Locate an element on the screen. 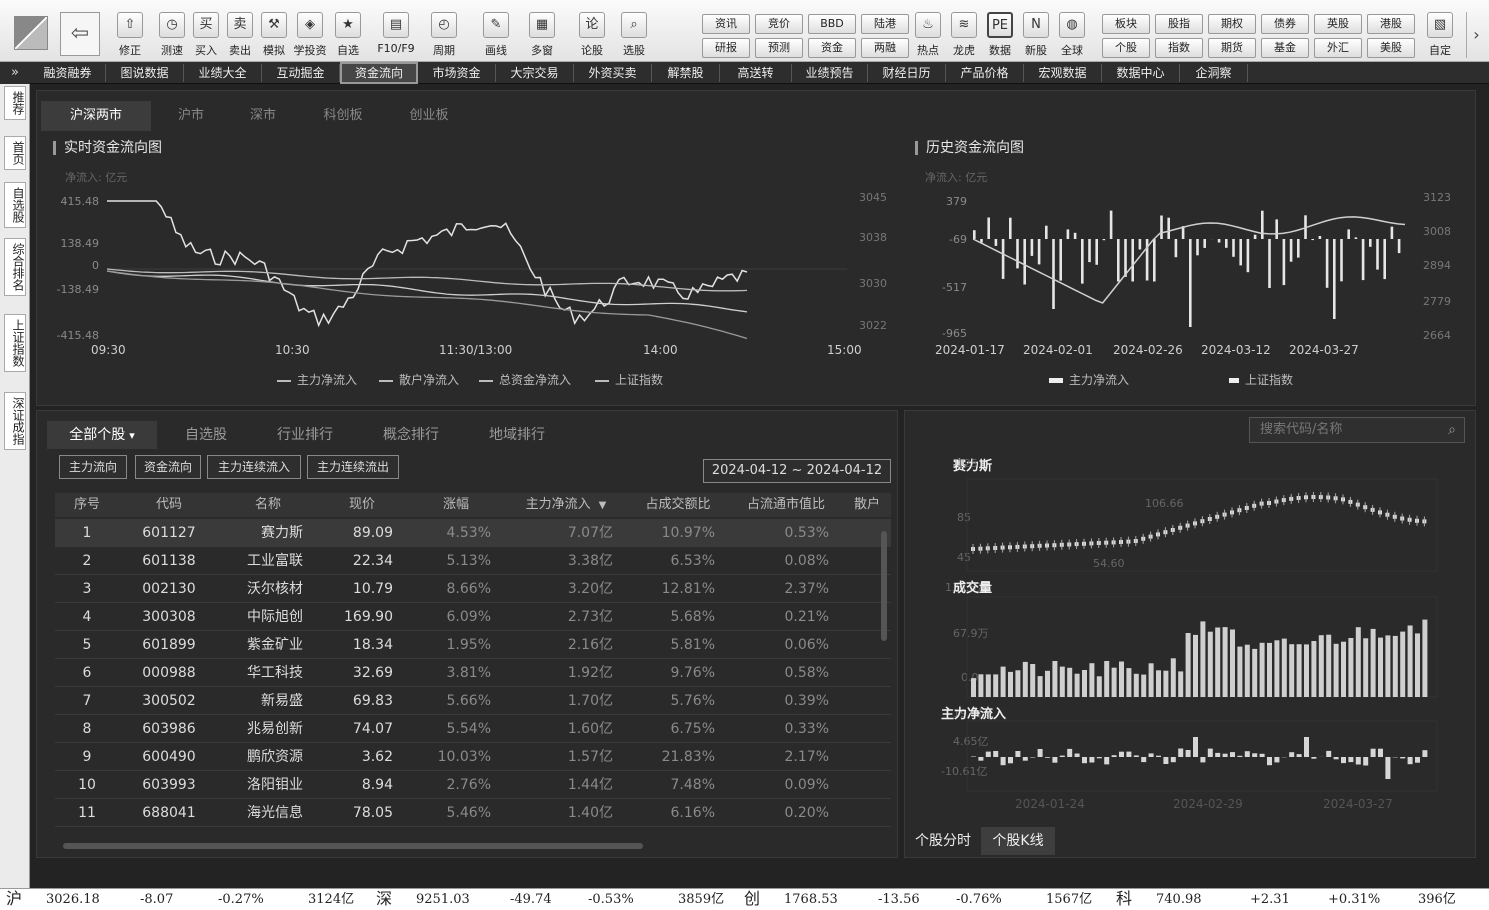 This screenshot has height=910, width=1489. dragon-tiger-button: ≋ 龙虎 is located at coordinates (964, 35).